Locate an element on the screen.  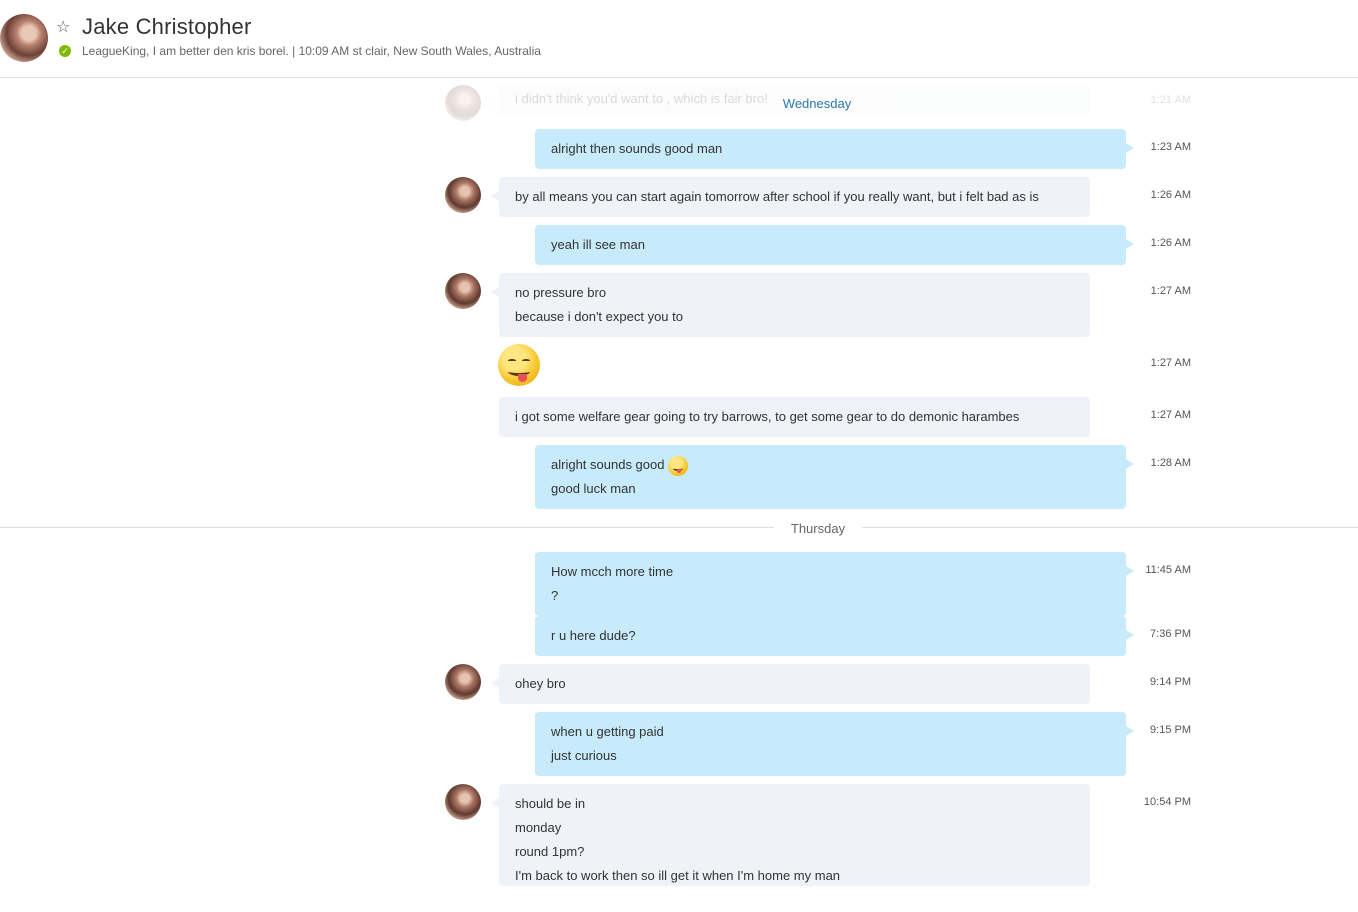
message-text: How mcch more time is located at coordinates (612, 571).